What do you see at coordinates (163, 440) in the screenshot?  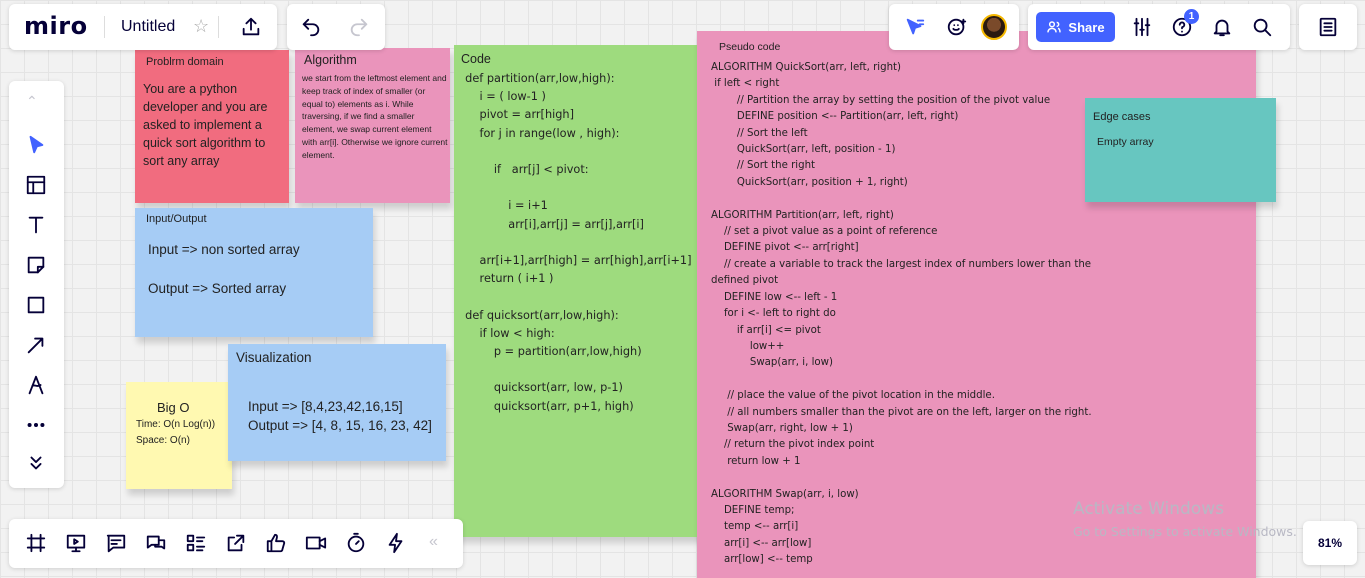 I see `bigo-space: Space: O(n)` at bounding box center [163, 440].